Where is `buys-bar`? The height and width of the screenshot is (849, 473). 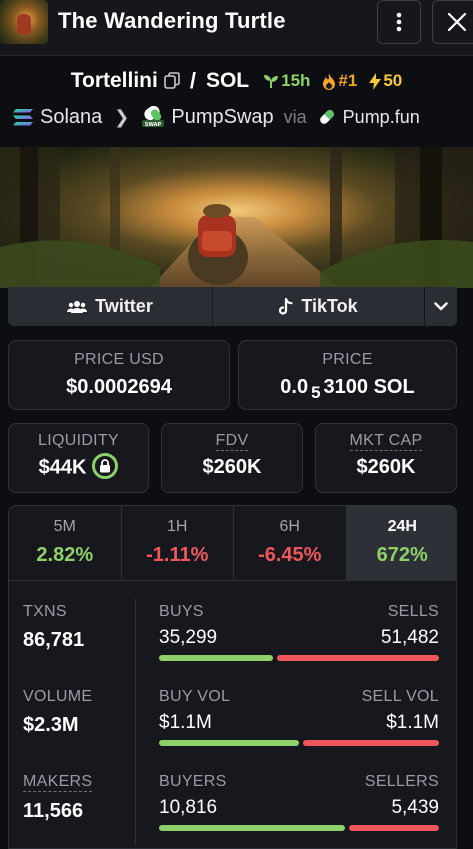 buys-bar is located at coordinates (216, 658).